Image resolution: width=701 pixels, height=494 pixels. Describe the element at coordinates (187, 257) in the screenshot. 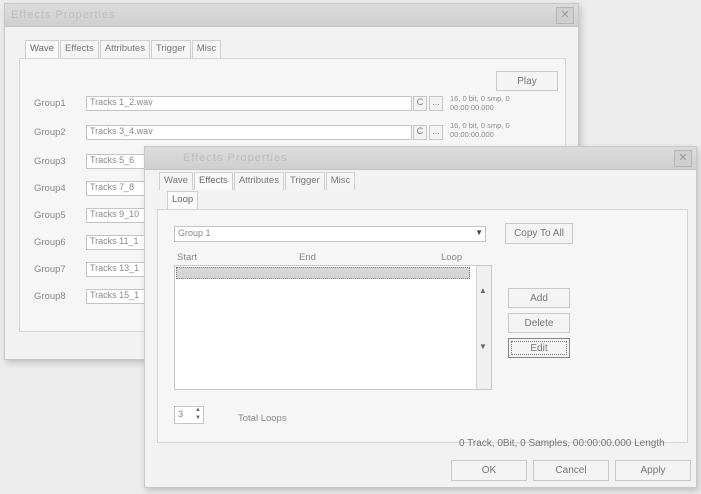

I see `column-start: Start` at that location.